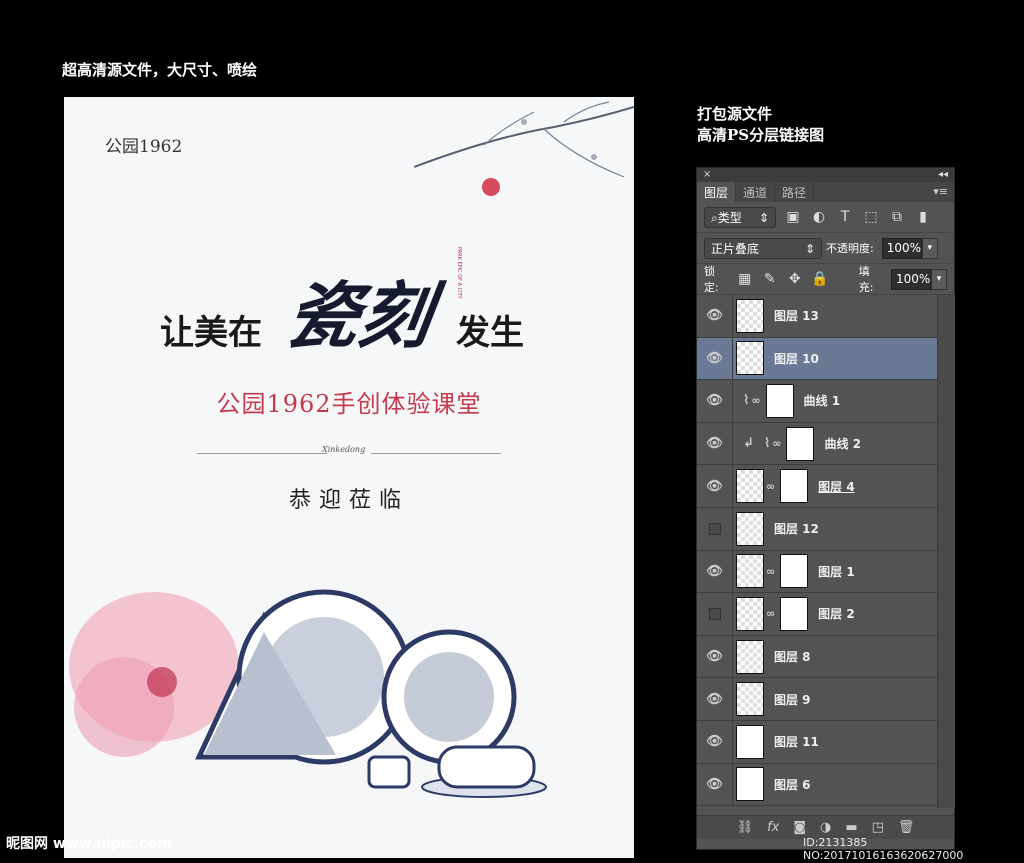 The height and width of the screenshot is (863, 1024). Describe the element at coordinates (717, 192) in the screenshot. I see `tab-layers: 图层` at that location.